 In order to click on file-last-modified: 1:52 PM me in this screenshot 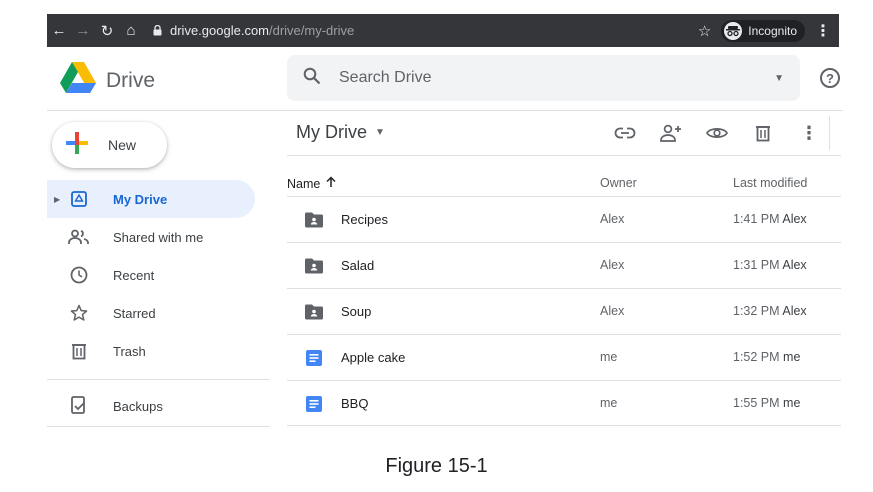, I will do `click(766, 357)`.